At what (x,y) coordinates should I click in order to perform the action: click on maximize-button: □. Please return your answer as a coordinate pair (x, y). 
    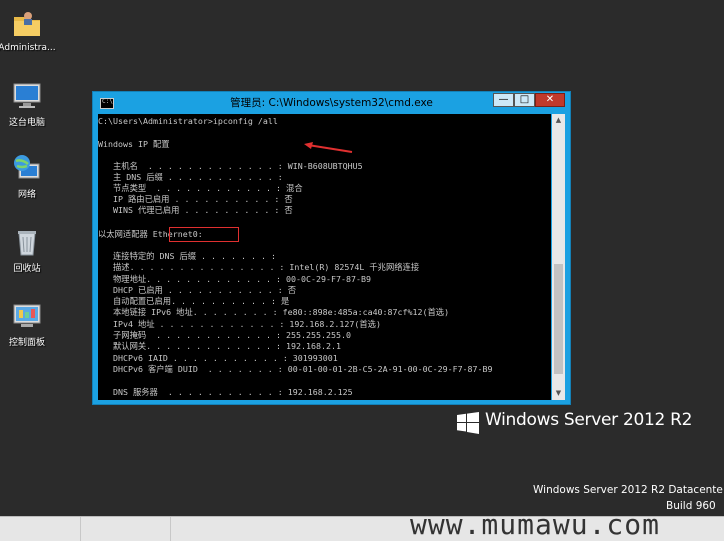
    Looking at the image, I should click on (524, 100).